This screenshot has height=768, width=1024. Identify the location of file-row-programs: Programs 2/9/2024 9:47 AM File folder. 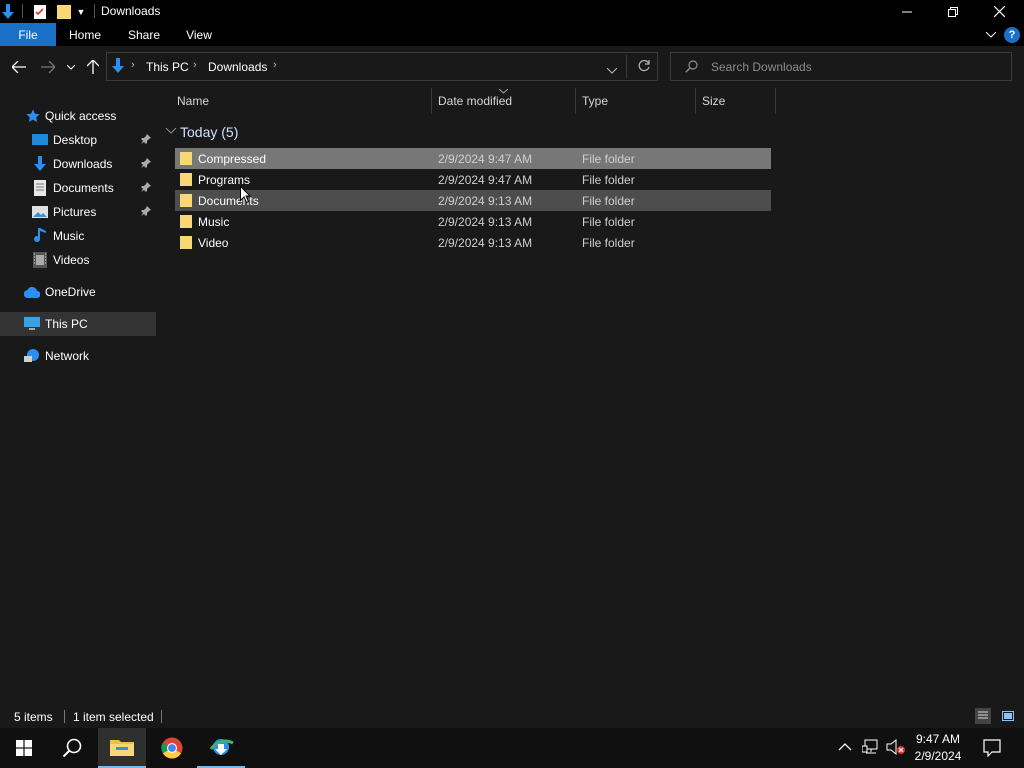
(473, 179).